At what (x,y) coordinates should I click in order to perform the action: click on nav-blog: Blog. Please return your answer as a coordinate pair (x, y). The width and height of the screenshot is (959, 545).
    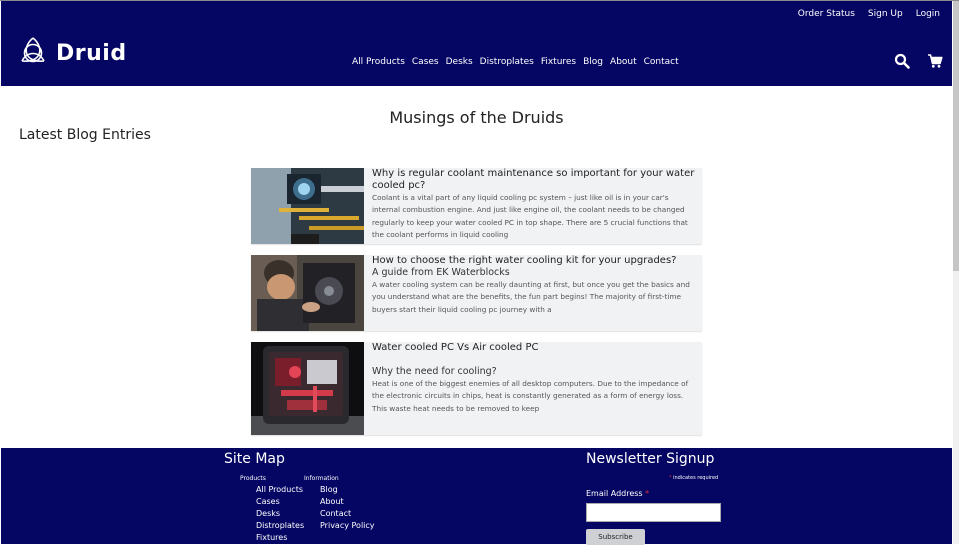
    Looking at the image, I should click on (593, 62).